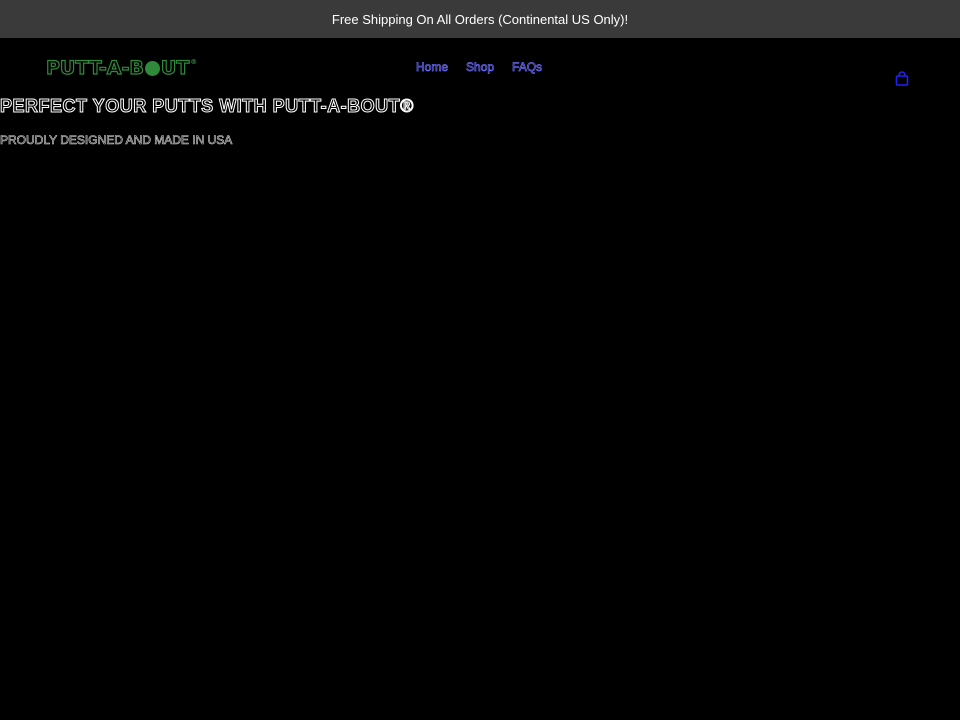  I want to click on nav-link-shop: Shop, so click(480, 67).